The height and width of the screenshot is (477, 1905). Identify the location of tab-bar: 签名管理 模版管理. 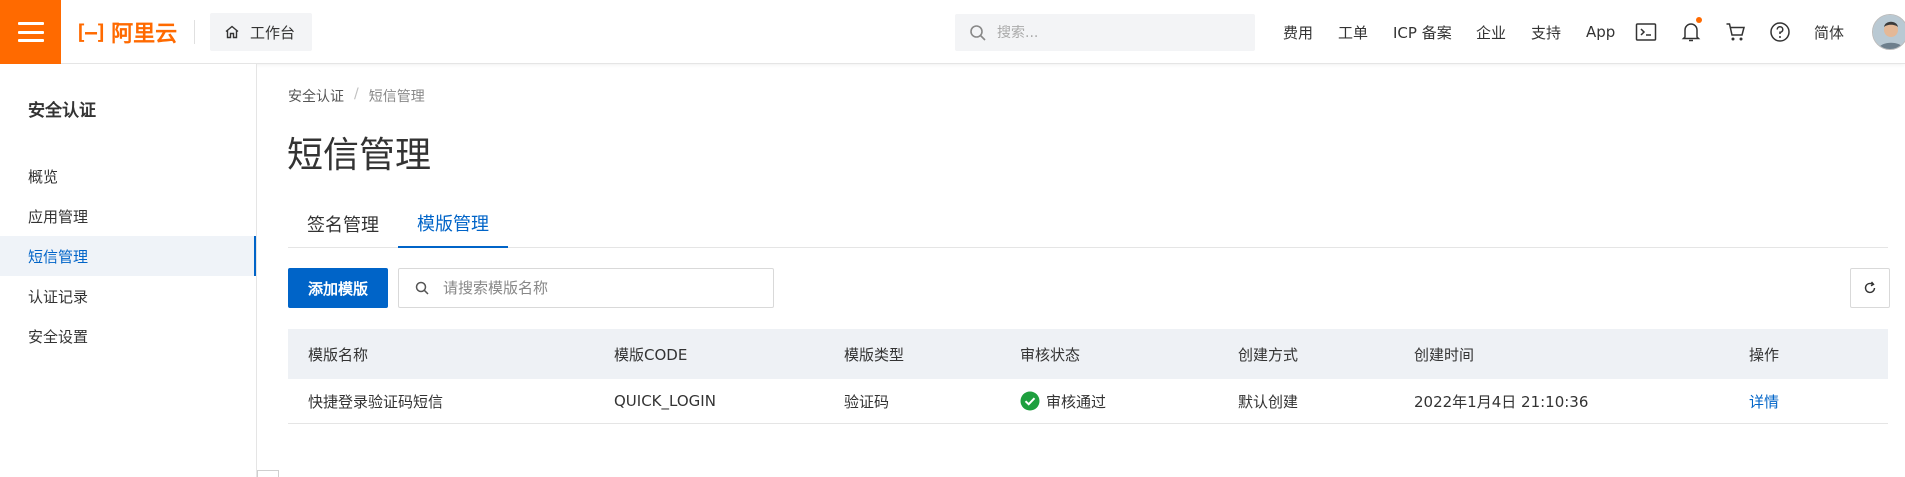
(1088, 224).